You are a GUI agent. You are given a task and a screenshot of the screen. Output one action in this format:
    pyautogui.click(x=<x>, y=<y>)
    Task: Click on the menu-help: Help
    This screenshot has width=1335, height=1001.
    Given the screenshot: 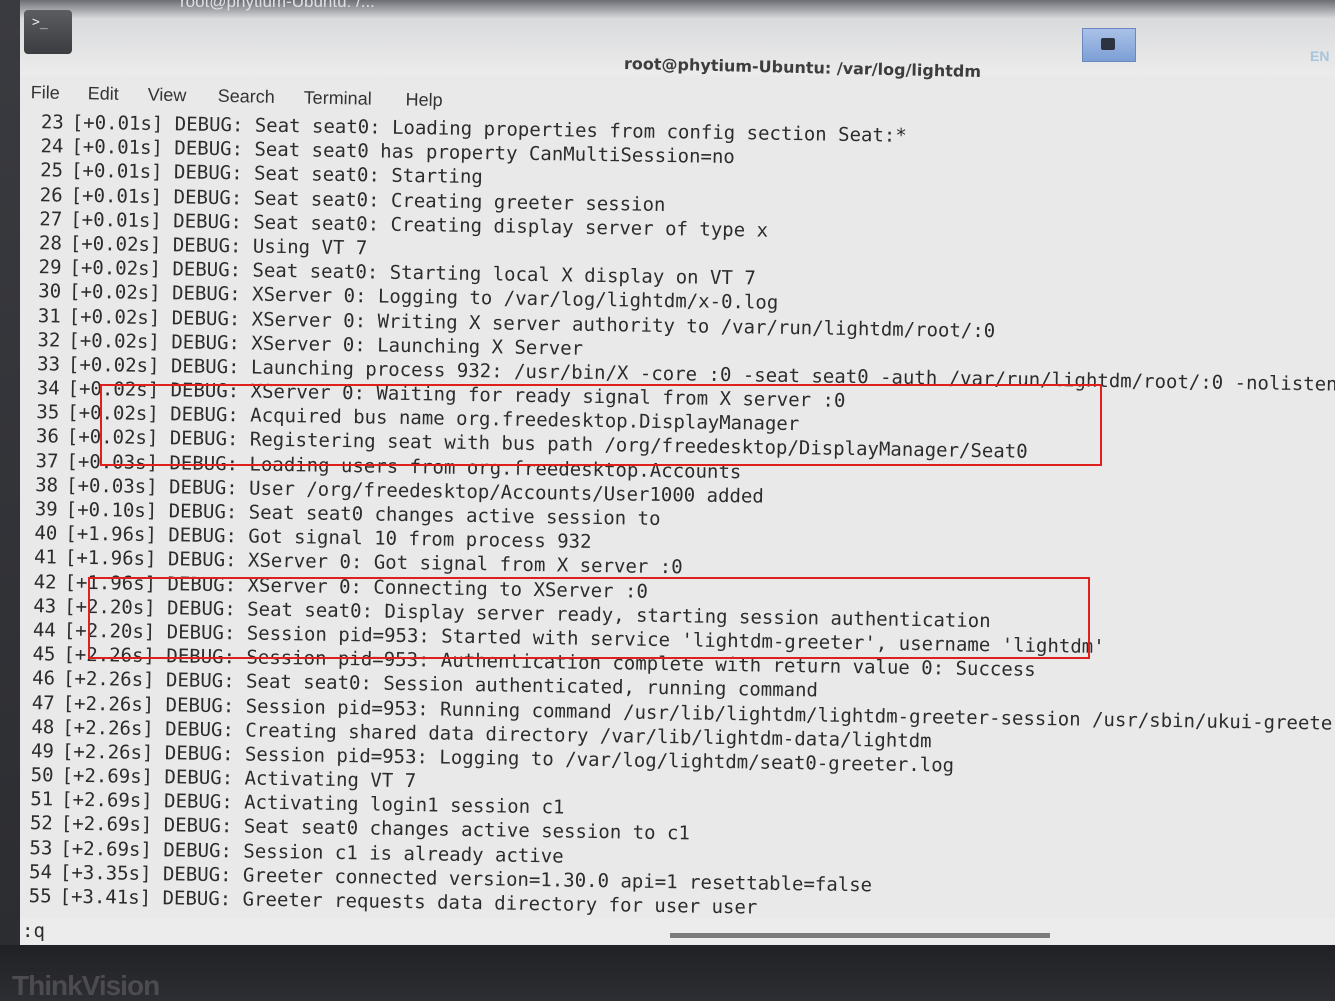 What is the action you would take?
    pyautogui.click(x=423, y=100)
    